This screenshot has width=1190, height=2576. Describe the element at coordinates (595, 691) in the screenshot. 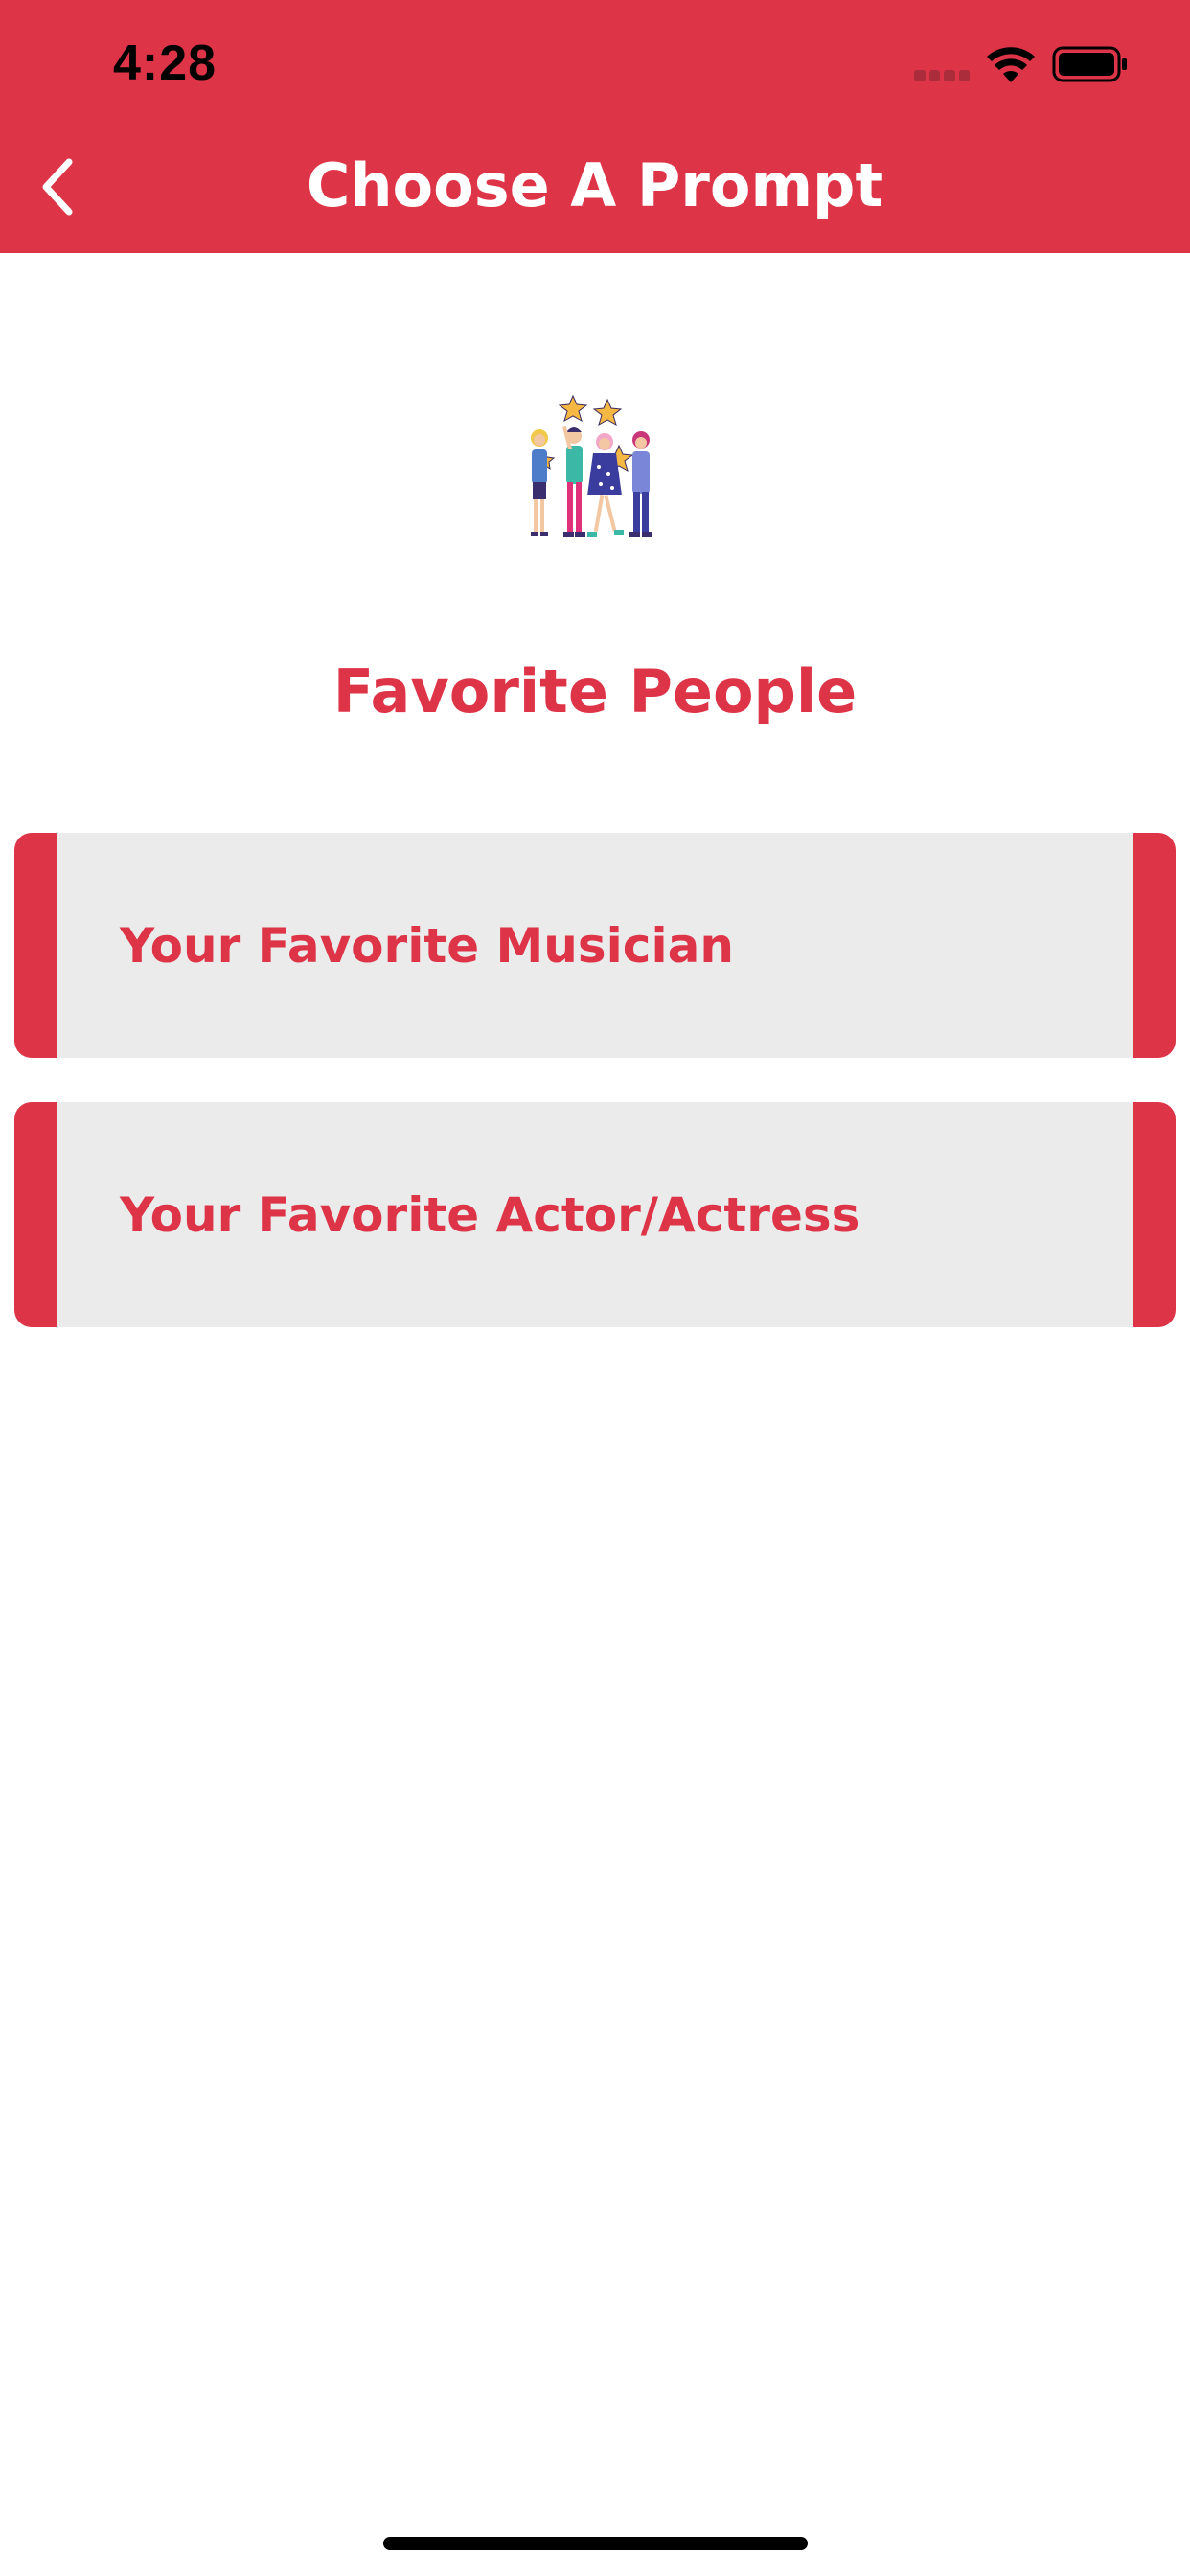

I see `category-title: Favorite People` at that location.